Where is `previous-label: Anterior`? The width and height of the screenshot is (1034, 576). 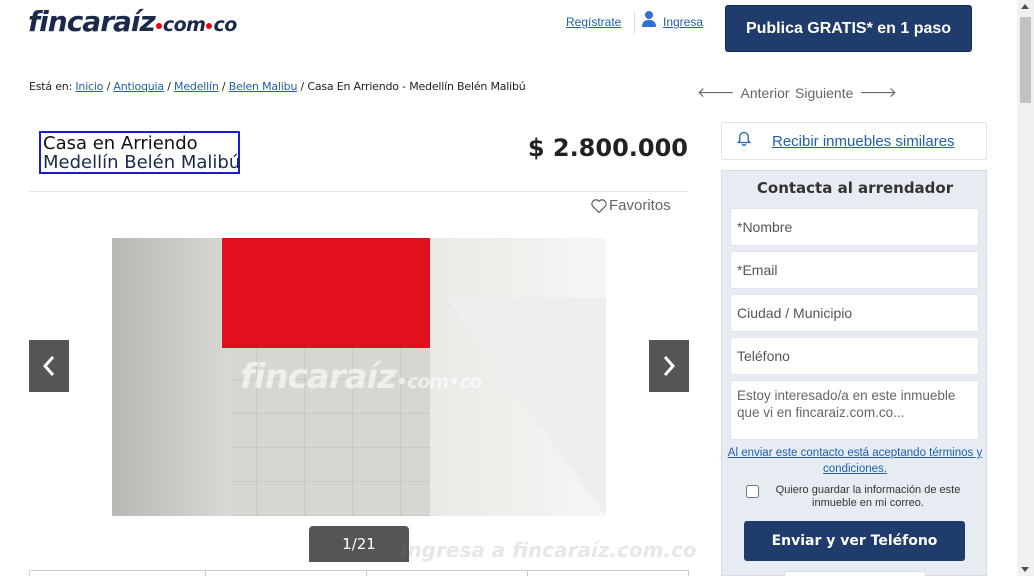 previous-label: Anterior is located at coordinates (765, 92).